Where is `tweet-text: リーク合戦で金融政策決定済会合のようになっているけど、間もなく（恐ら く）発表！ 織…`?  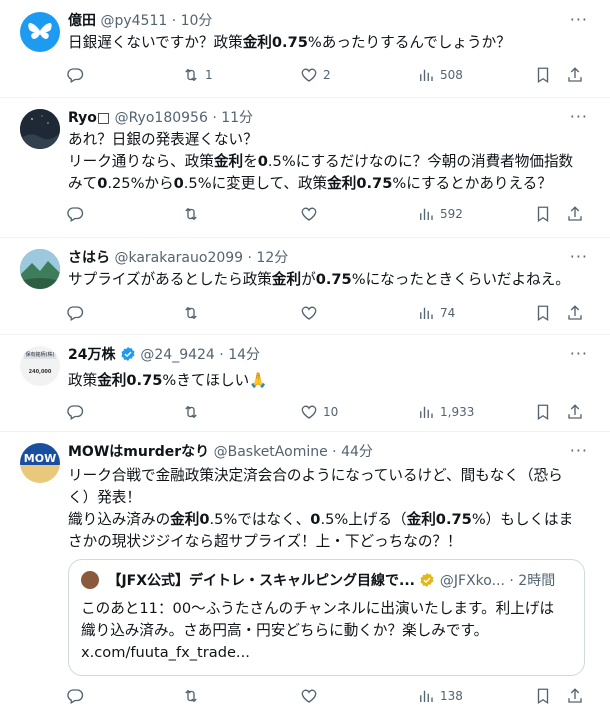
tweet-text: リーク合戦で金融政策決定済会合のようになっているけど、間もなく（恐ら く）発表！ 織… is located at coordinates (330, 509).